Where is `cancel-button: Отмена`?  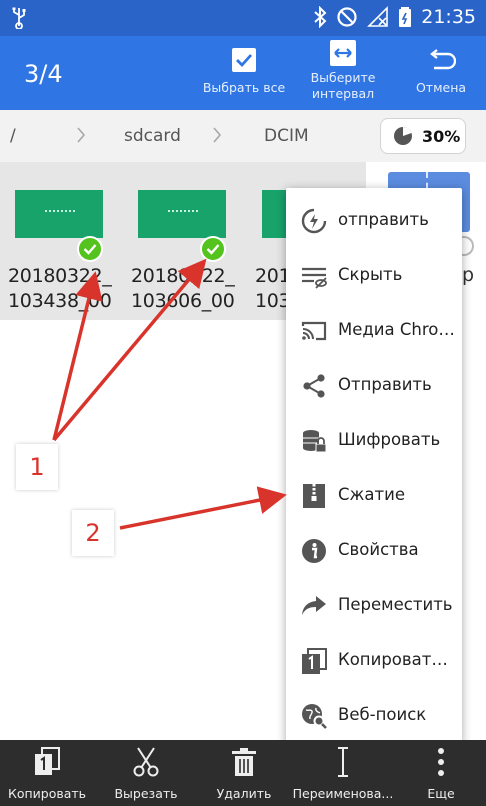
cancel-button: Отмена is located at coordinates (441, 70).